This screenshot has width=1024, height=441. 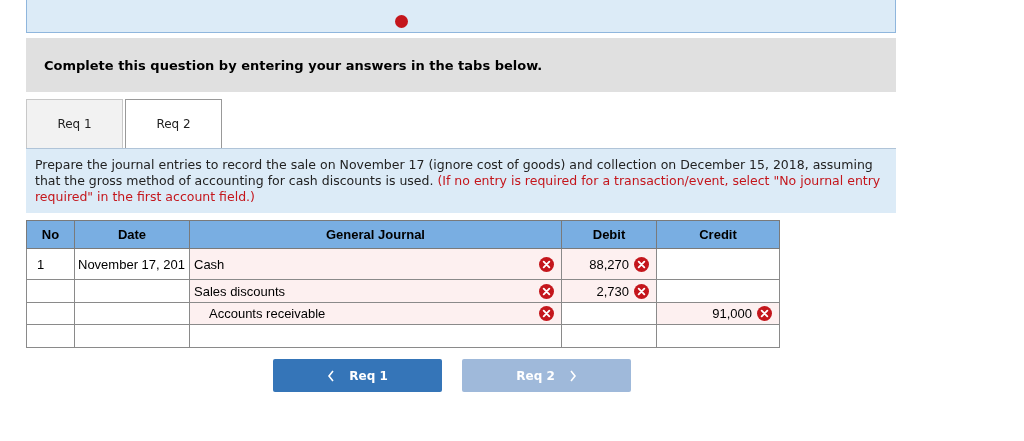 What do you see at coordinates (375, 234) in the screenshot?
I see `column-header: General Journal` at bounding box center [375, 234].